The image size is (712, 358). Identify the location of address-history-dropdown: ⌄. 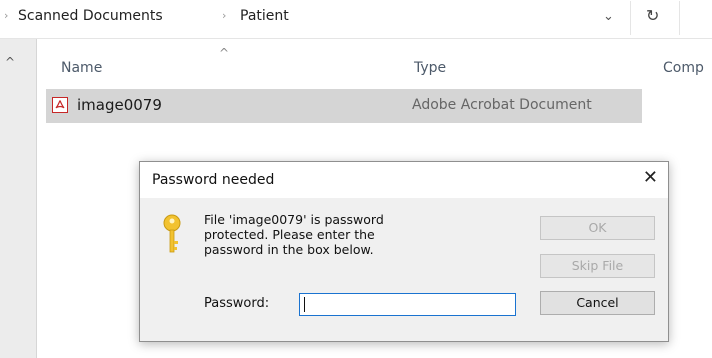
(608, 18).